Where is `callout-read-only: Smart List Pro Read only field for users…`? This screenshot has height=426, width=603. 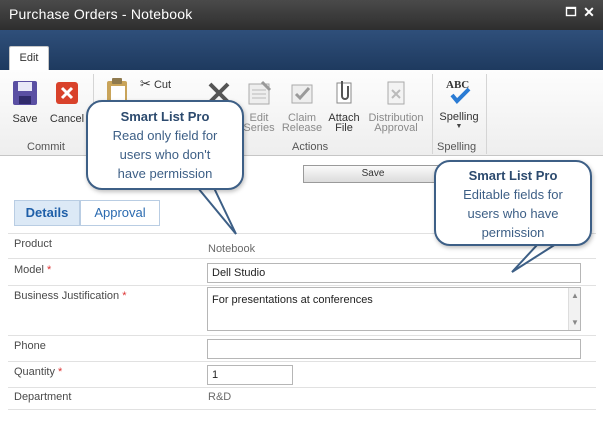 callout-read-only: Smart List Pro Read only field for users… is located at coordinates (165, 145).